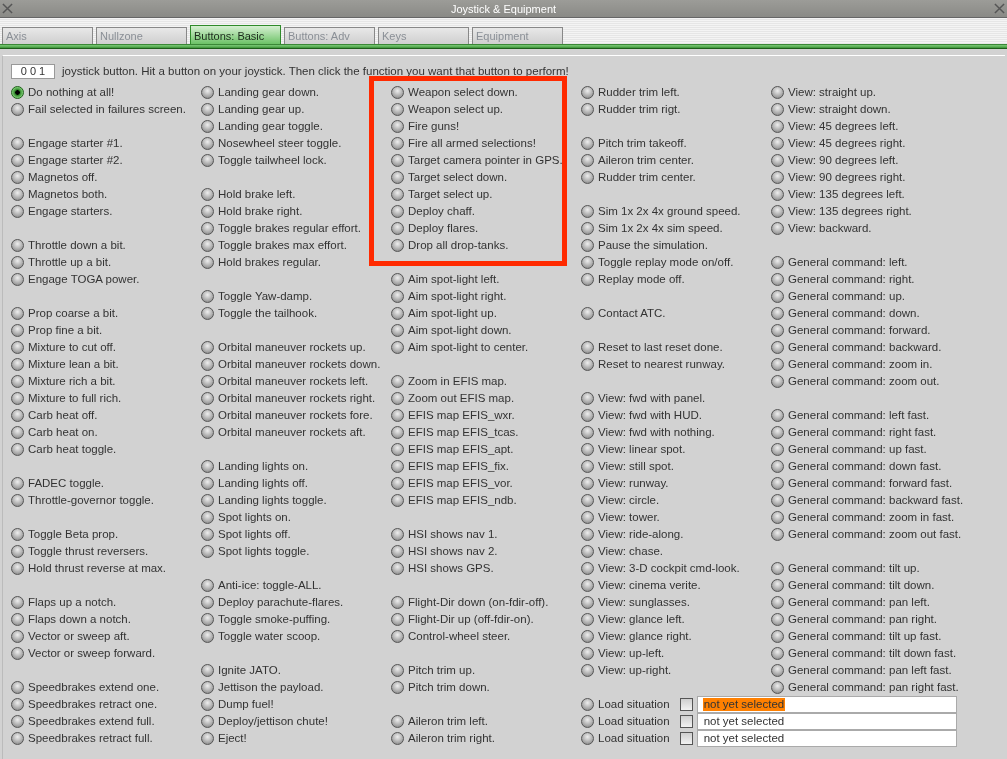 This screenshot has height=759, width=1007. I want to click on option-label: Aileron trim center., so click(646, 160).